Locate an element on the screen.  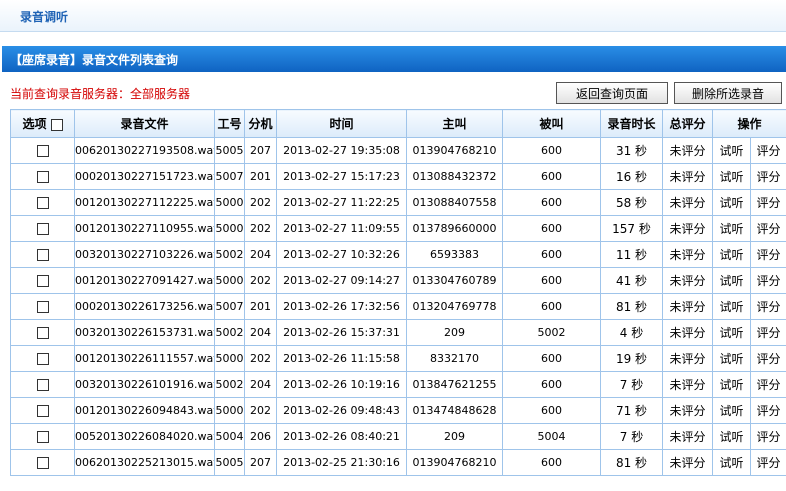
time-cell: 2013-02-27 15:17:23 is located at coordinates (341, 176).